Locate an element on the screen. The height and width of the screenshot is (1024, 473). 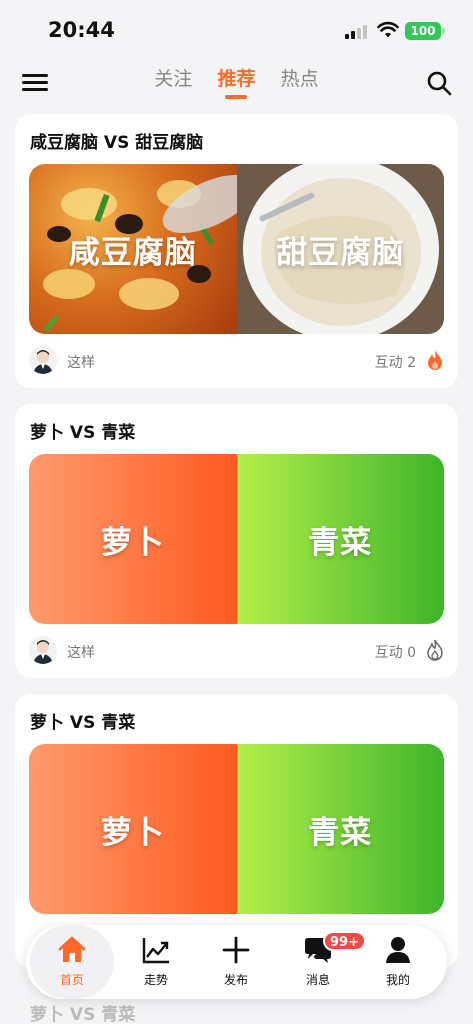
card-footer: 这样 互动 0 is located at coordinates (236, 651).